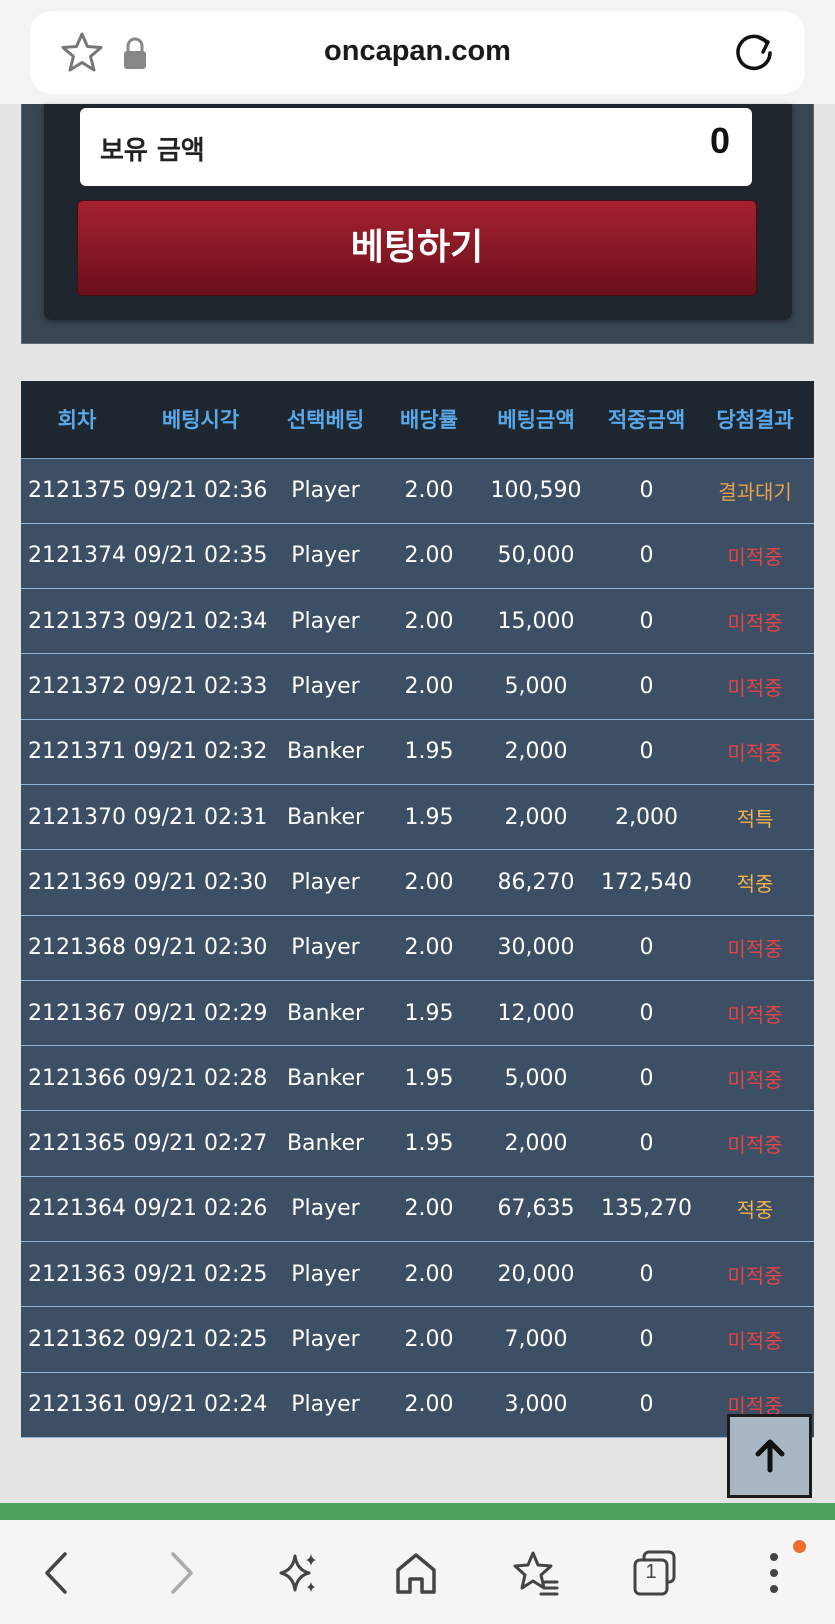  What do you see at coordinates (646, 420) in the screenshot?
I see `header-win-amount: 적중금액` at bounding box center [646, 420].